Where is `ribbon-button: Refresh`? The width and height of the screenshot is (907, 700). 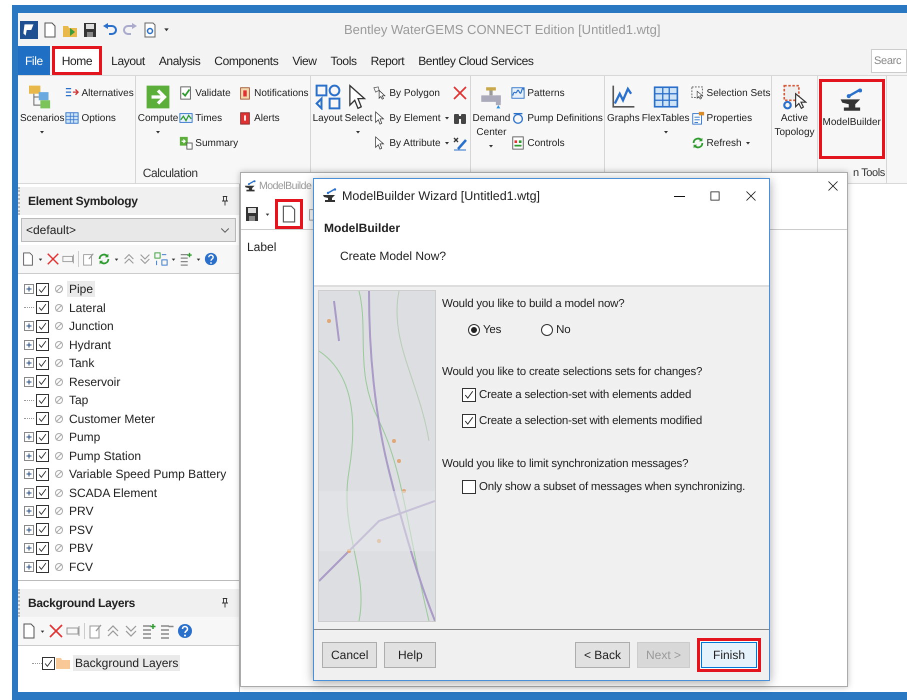
ribbon-button: Refresh is located at coordinates (730, 143).